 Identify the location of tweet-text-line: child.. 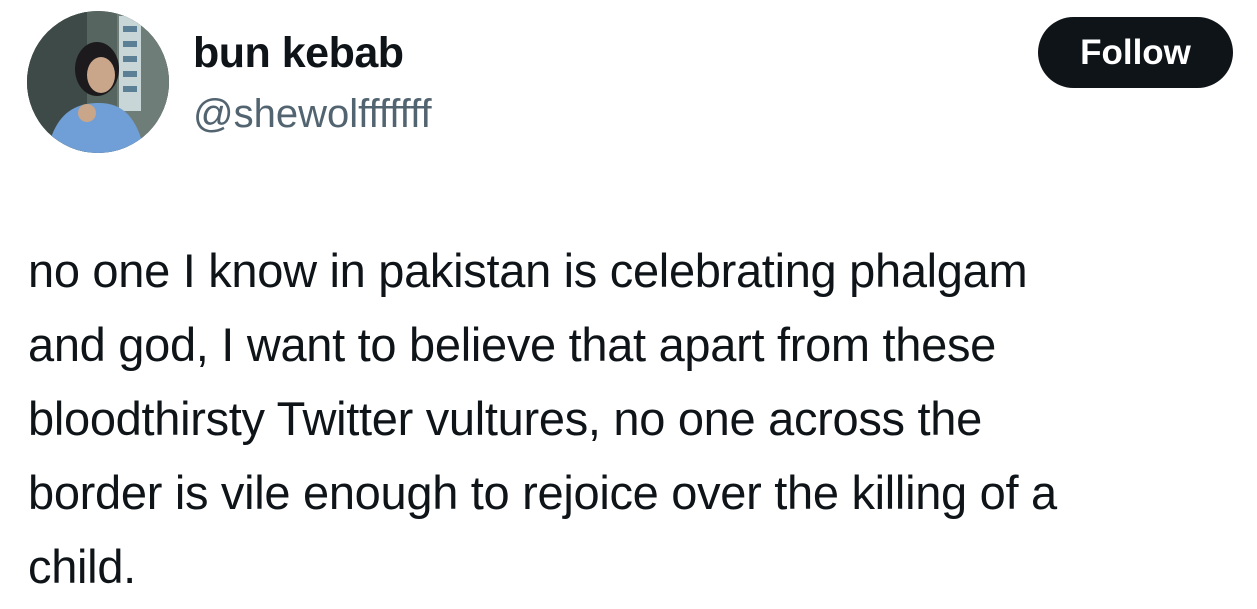
(82, 566).